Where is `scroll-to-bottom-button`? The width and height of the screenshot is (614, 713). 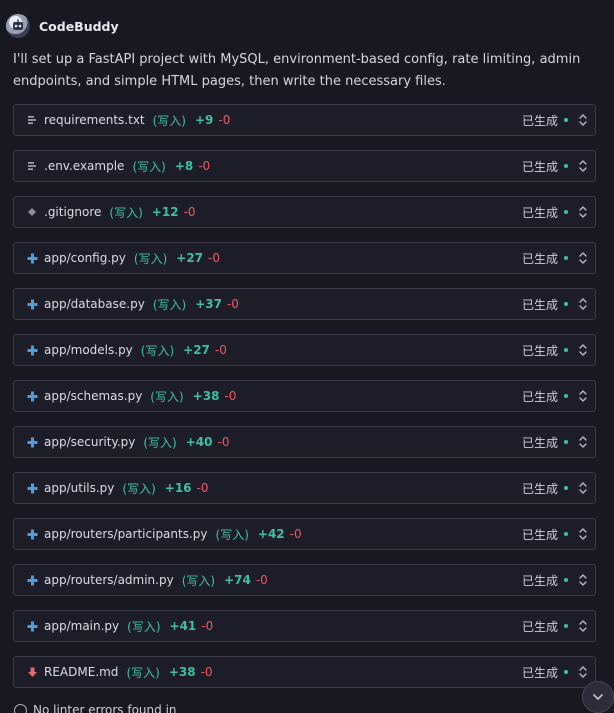 scroll-to-bottom-button is located at coordinates (598, 697).